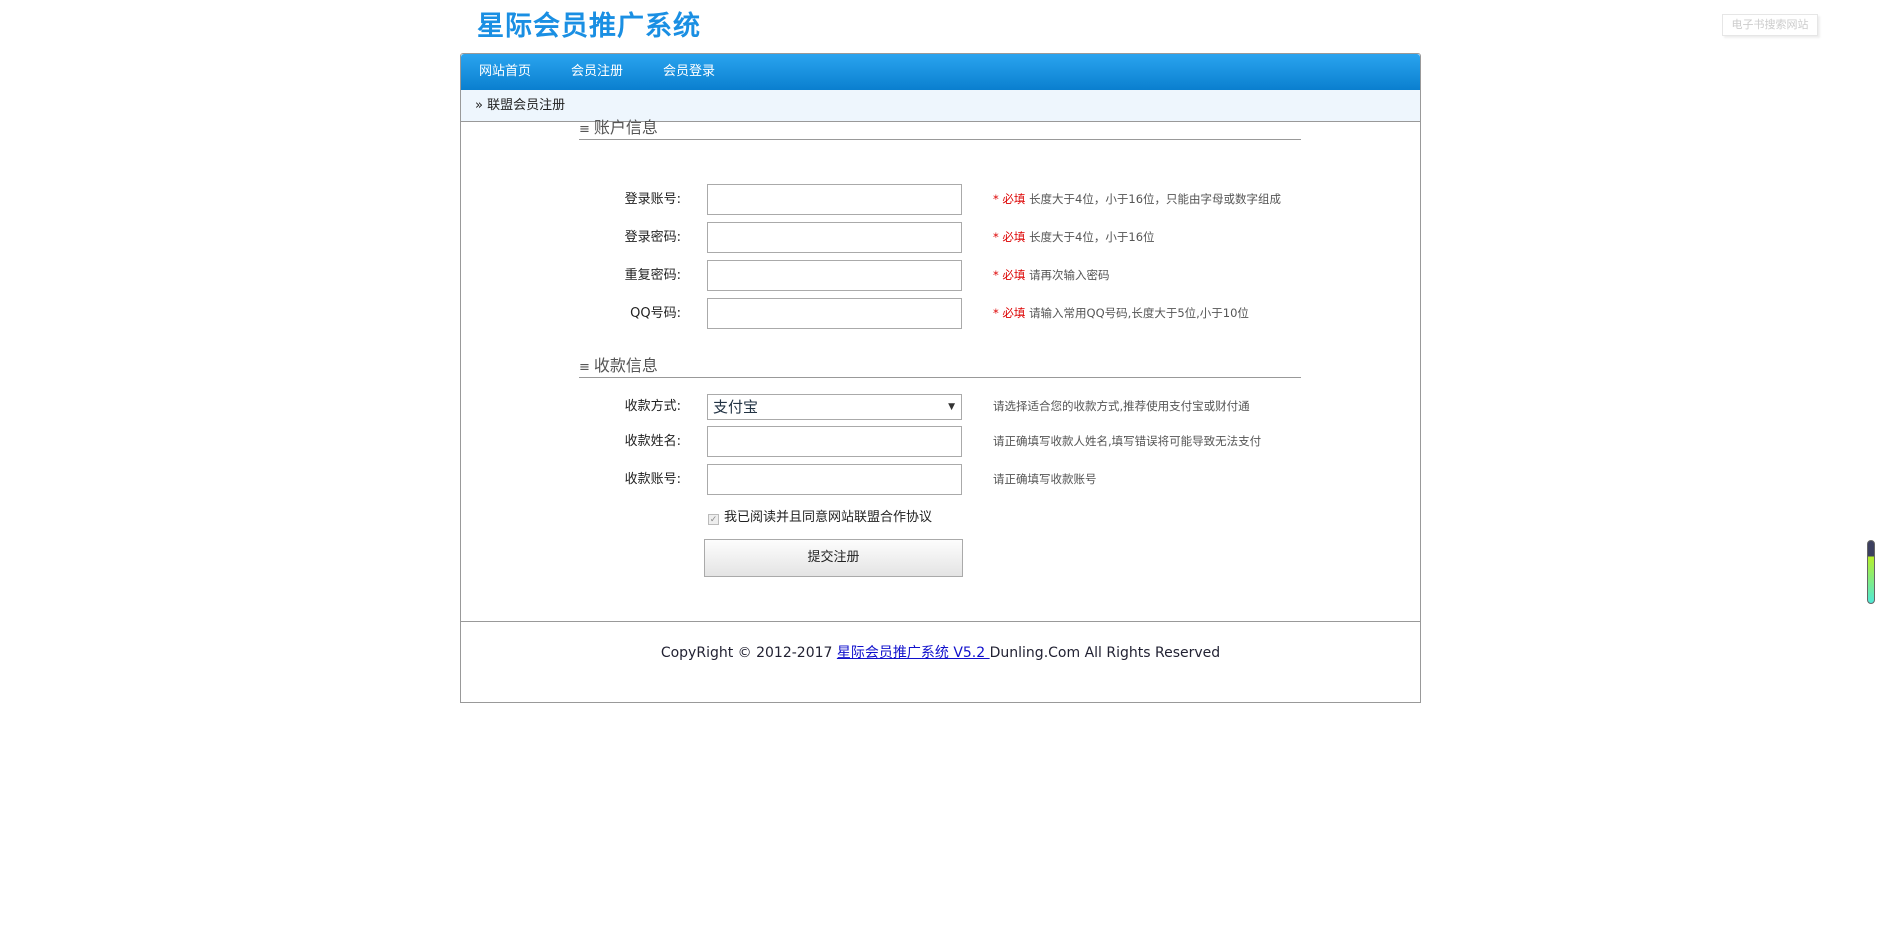  I want to click on confirm-password-label: 重复密码:, so click(652, 275).